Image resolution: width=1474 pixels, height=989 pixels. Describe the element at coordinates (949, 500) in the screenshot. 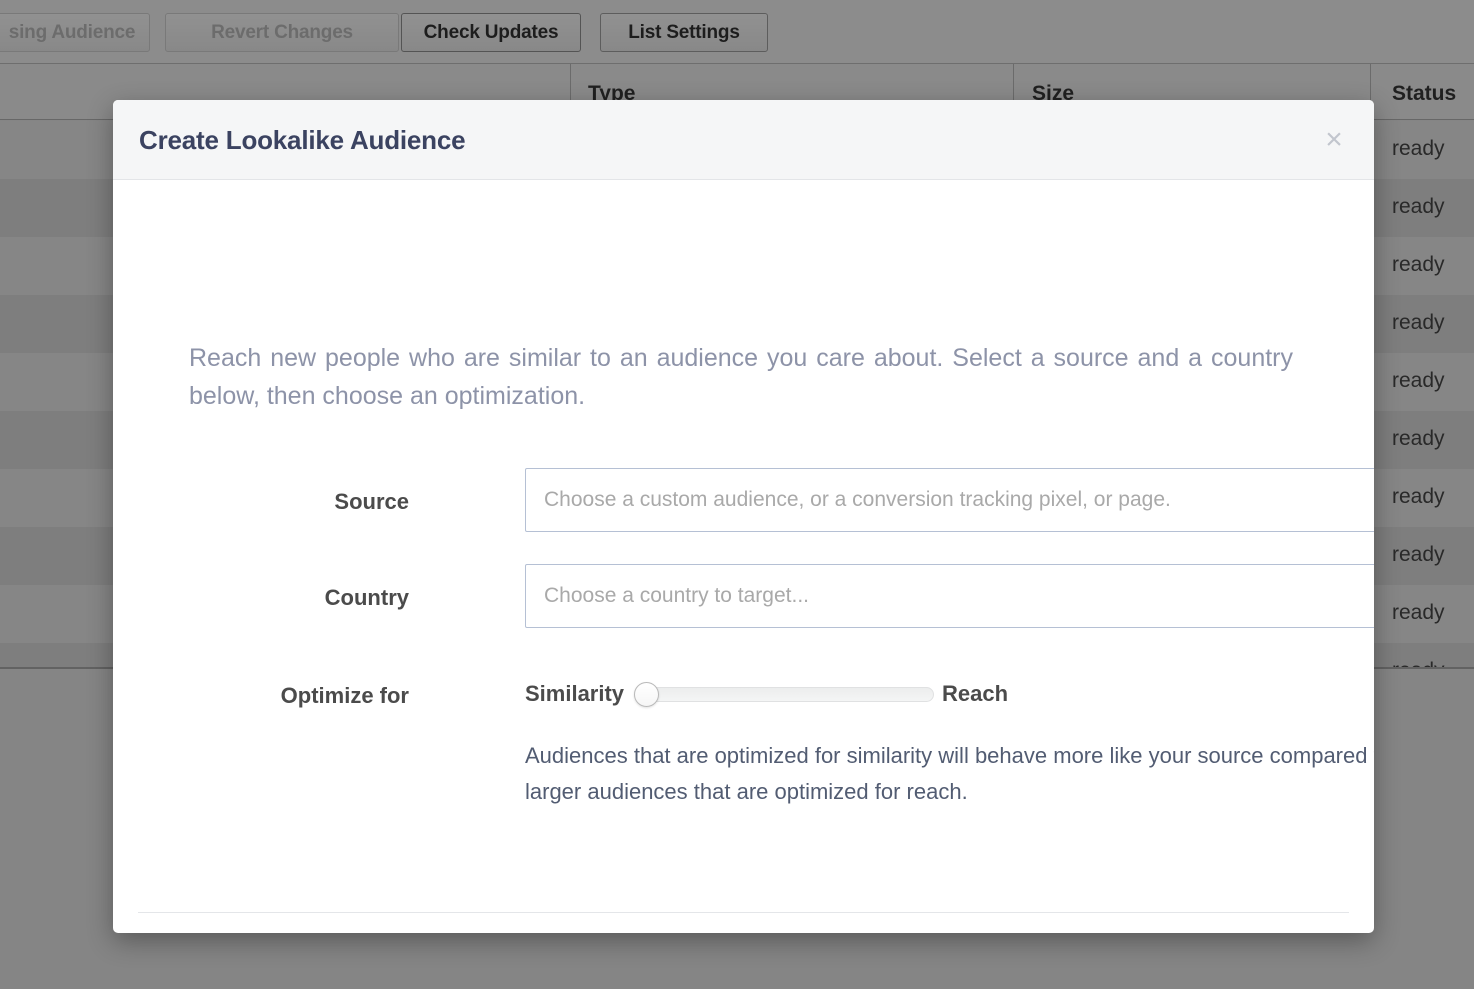

I see `source-input` at that location.